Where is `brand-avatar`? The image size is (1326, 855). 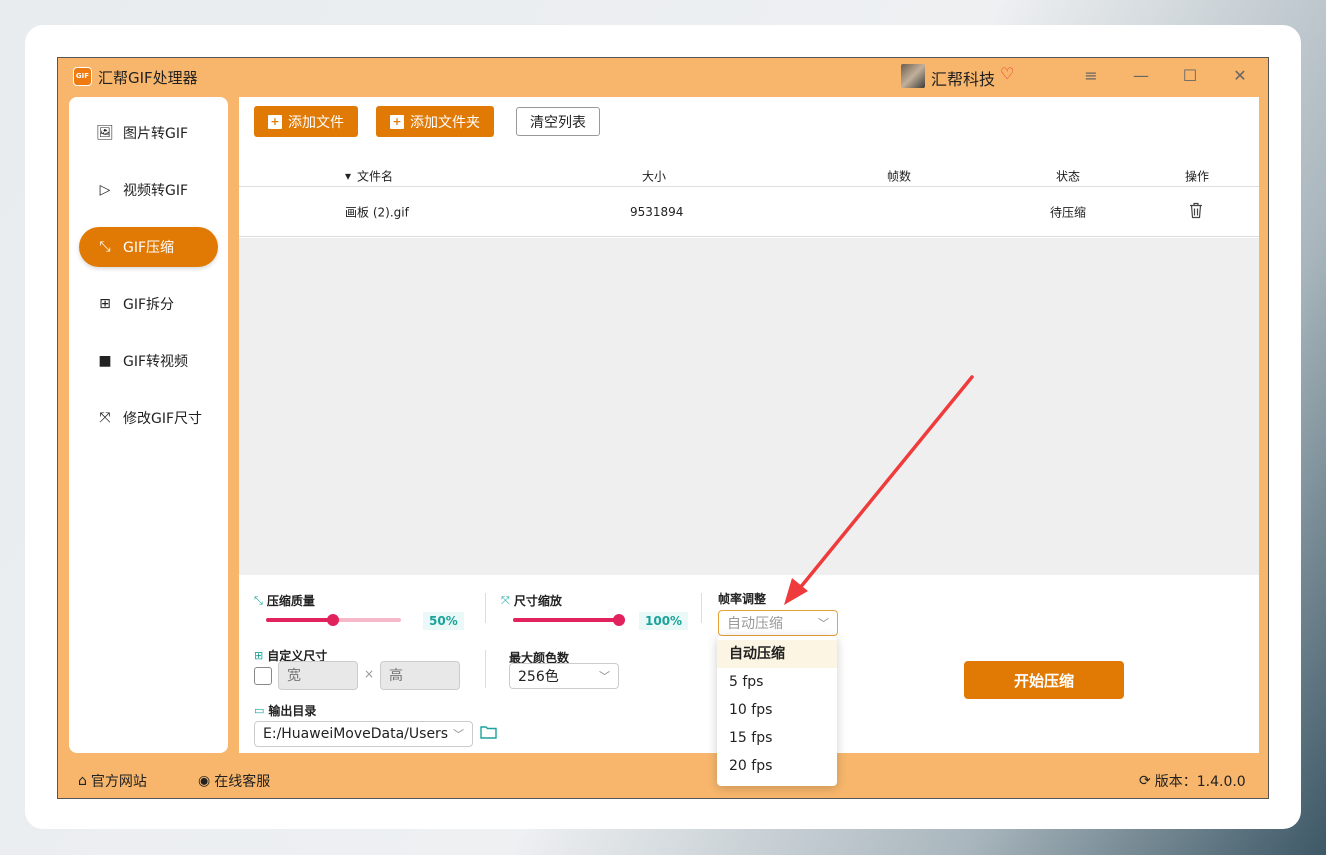 brand-avatar is located at coordinates (913, 76).